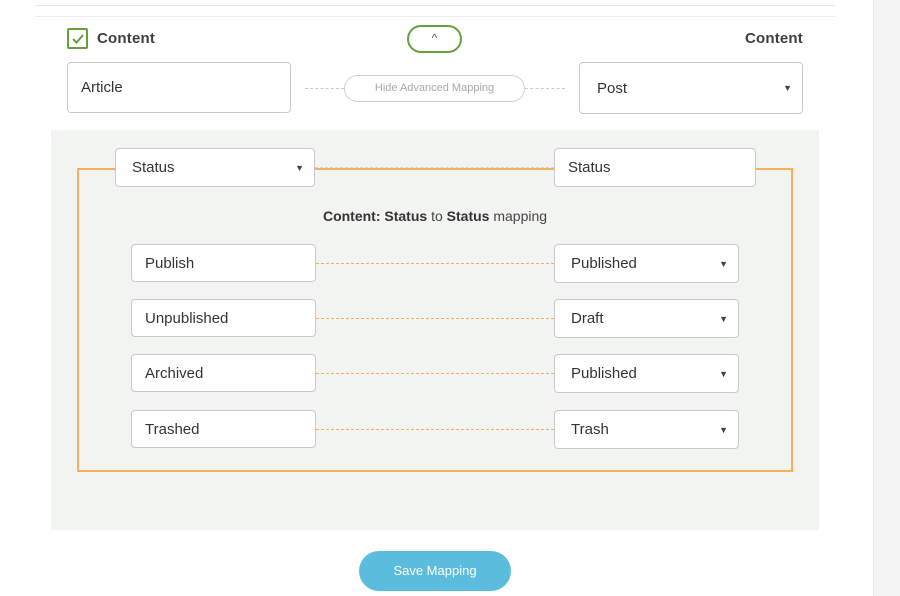 This screenshot has width=900, height=596. What do you see at coordinates (646, 318) in the screenshot?
I see `target-value-select: Draft ▼` at bounding box center [646, 318].